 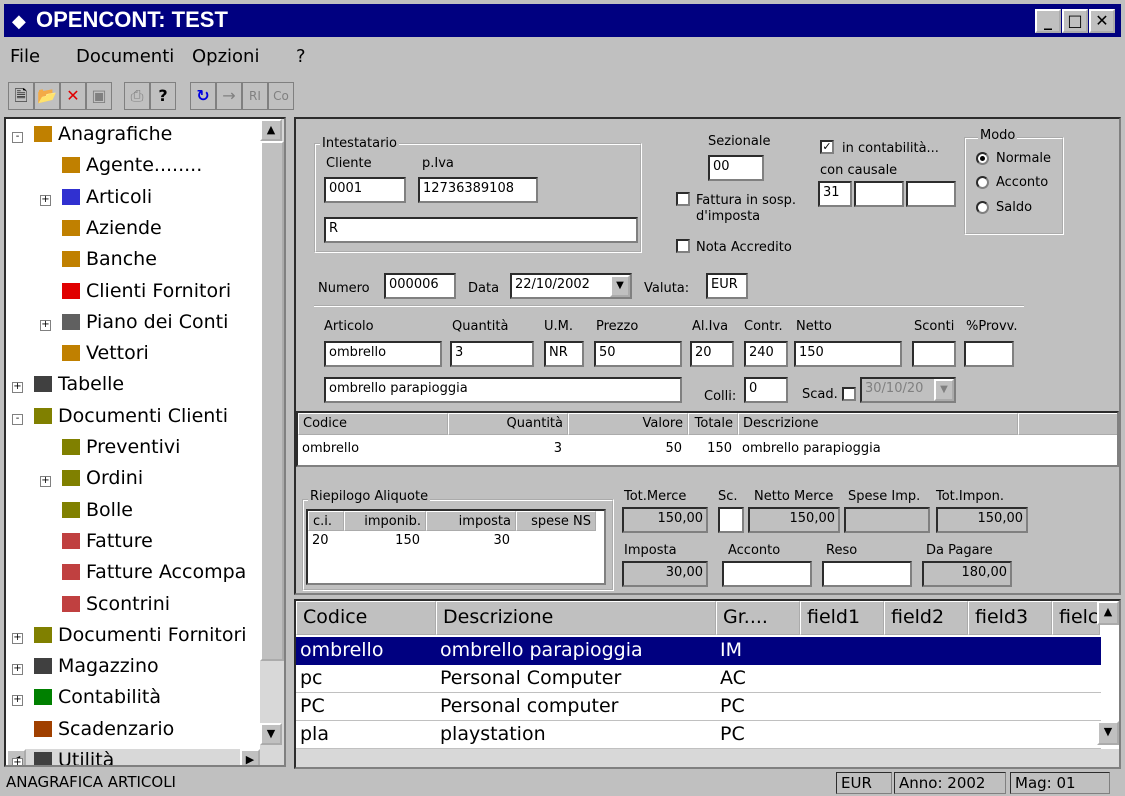 What do you see at coordinates (154, 572) in the screenshot?
I see `tree-item: Fatture Accompa` at bounding box center [154, 572].